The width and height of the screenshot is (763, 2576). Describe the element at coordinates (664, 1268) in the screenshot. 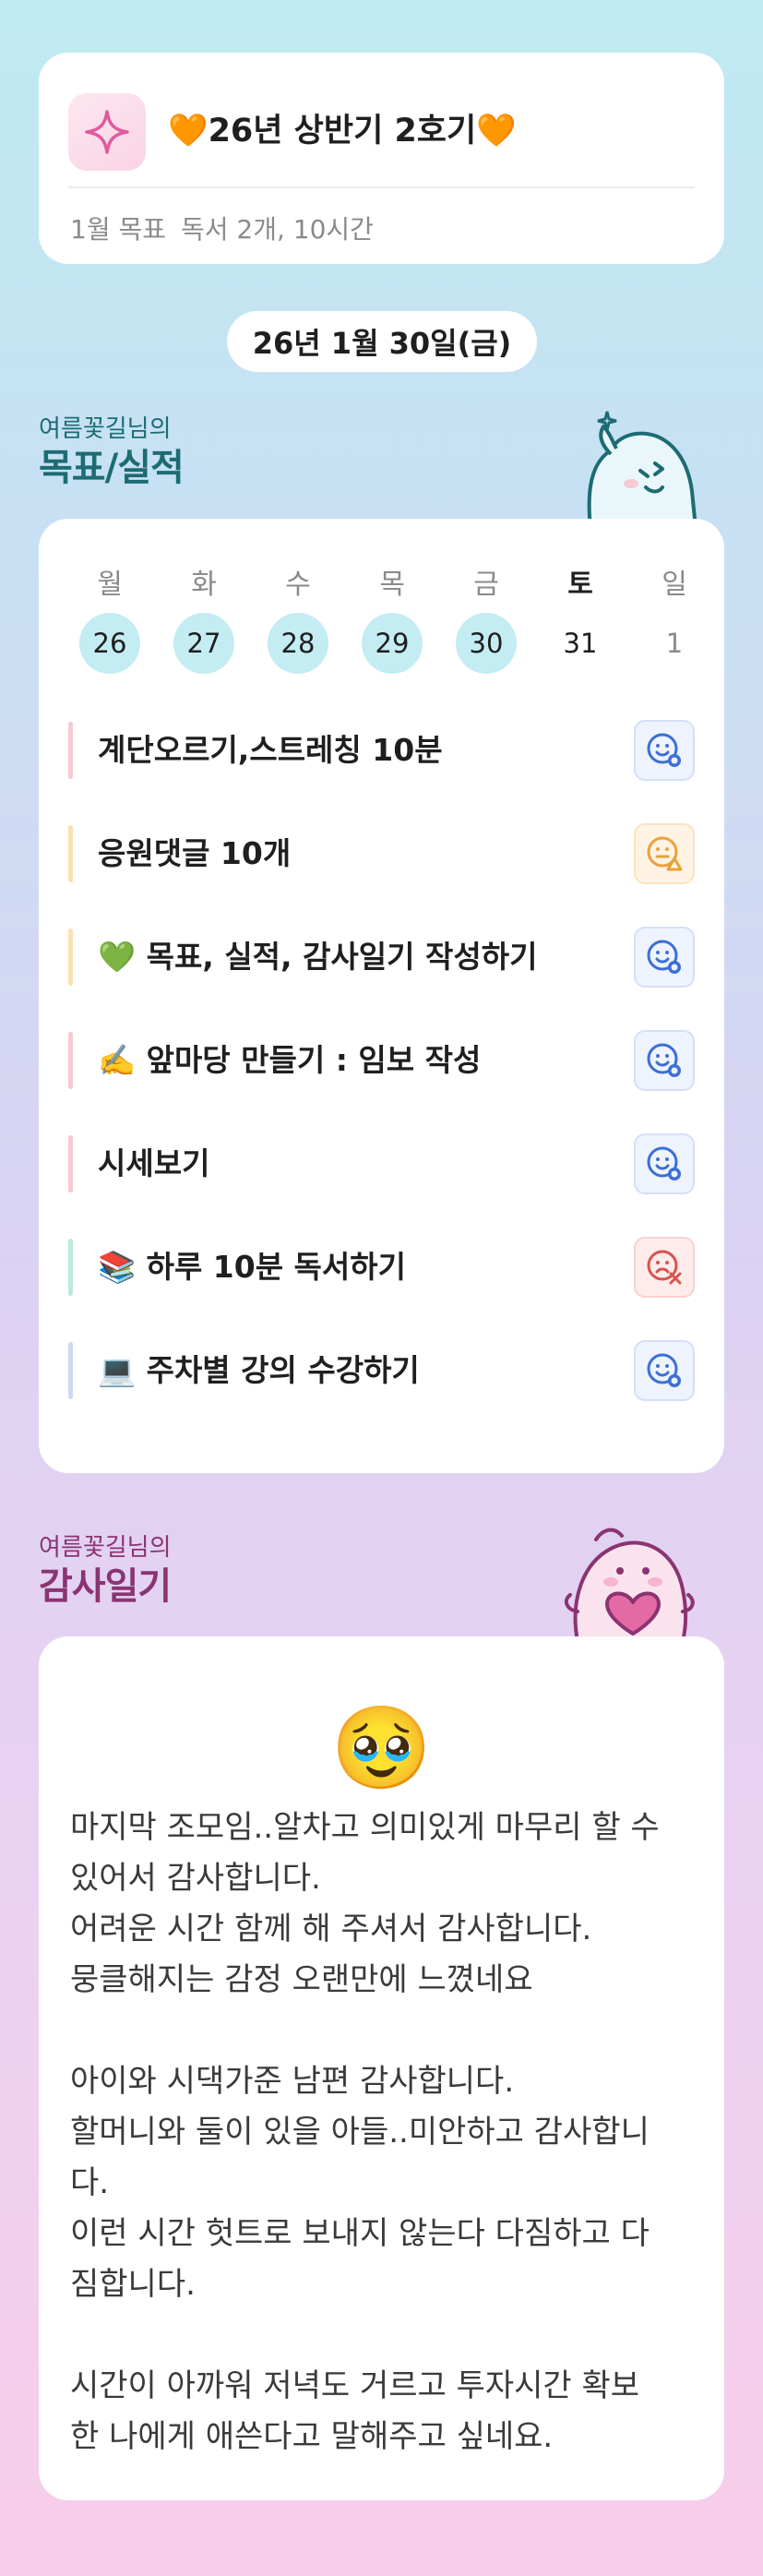

I see `status-fail-icon` at that location.